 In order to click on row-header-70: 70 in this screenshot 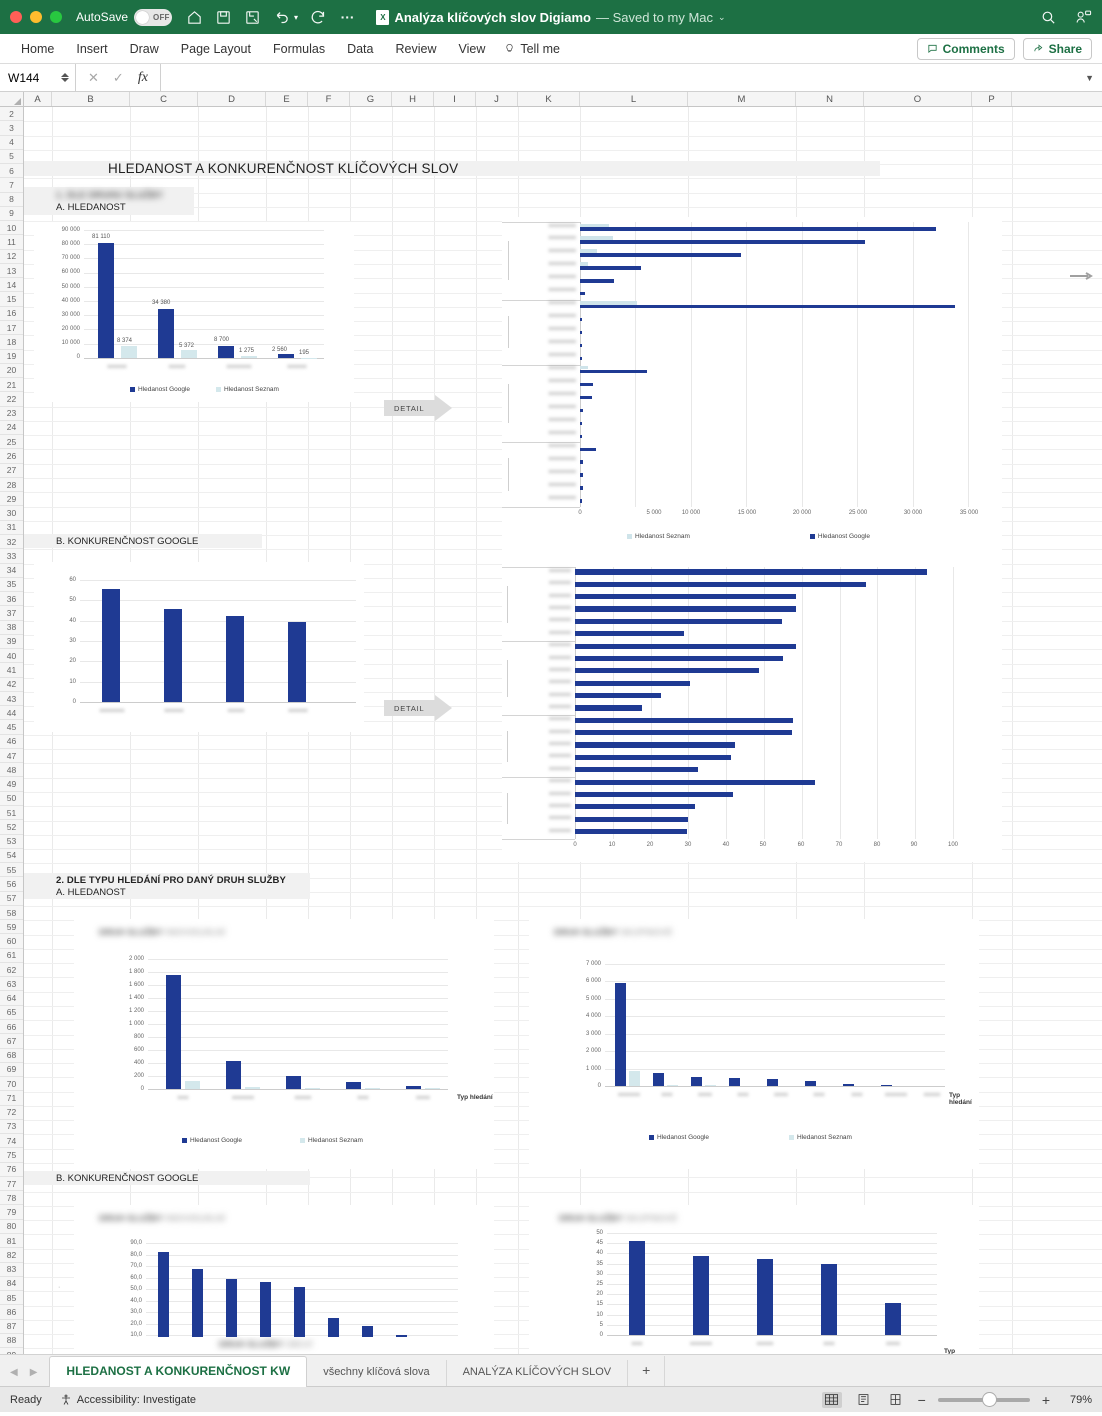, I will do `click(11, 1084)`.